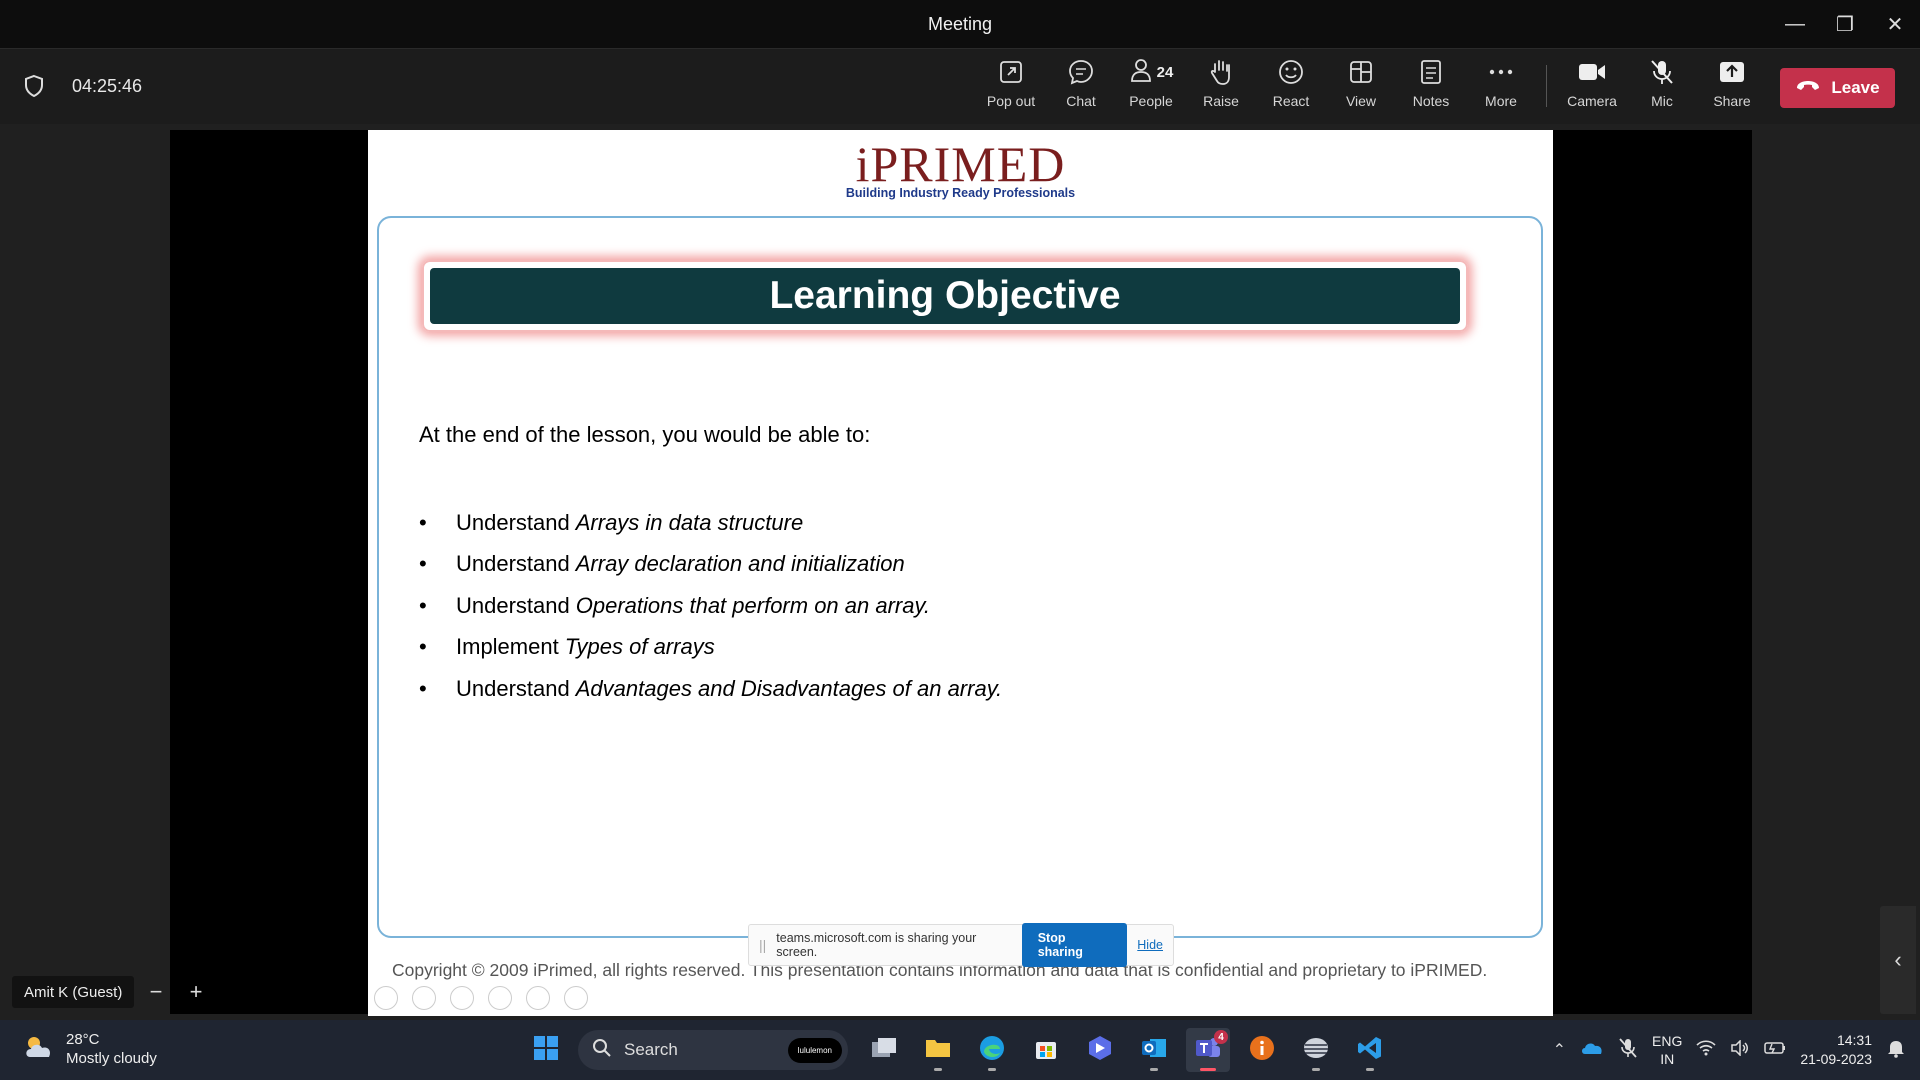 The image size is (1920, 1080). What do you see at coordinates (1208, 1050) in the screenshot?
I see `teams-button: 4` at bounding box center [1208, 1050].